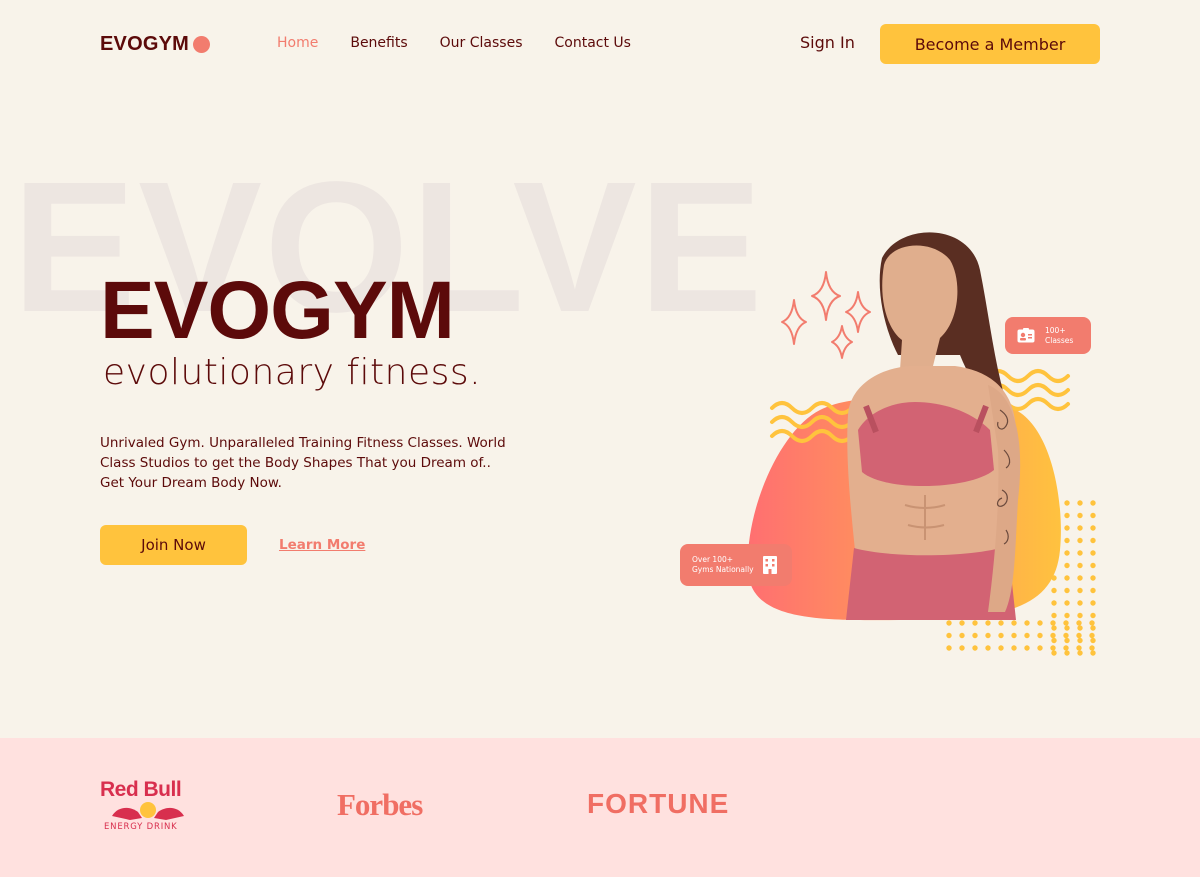 The height and width of the screenshot is (877, 1200). Describe the element at coordinates (658, 804) in the screenshot. I see `fortune-logo: FORTUNE` at that location.